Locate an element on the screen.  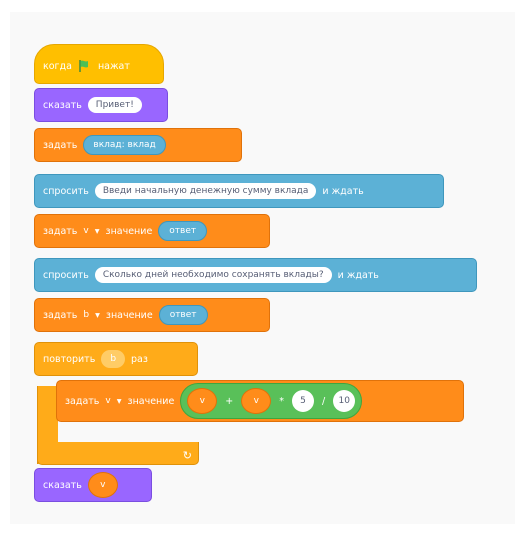
divide-operator: / is located at coordinates (324, 401).